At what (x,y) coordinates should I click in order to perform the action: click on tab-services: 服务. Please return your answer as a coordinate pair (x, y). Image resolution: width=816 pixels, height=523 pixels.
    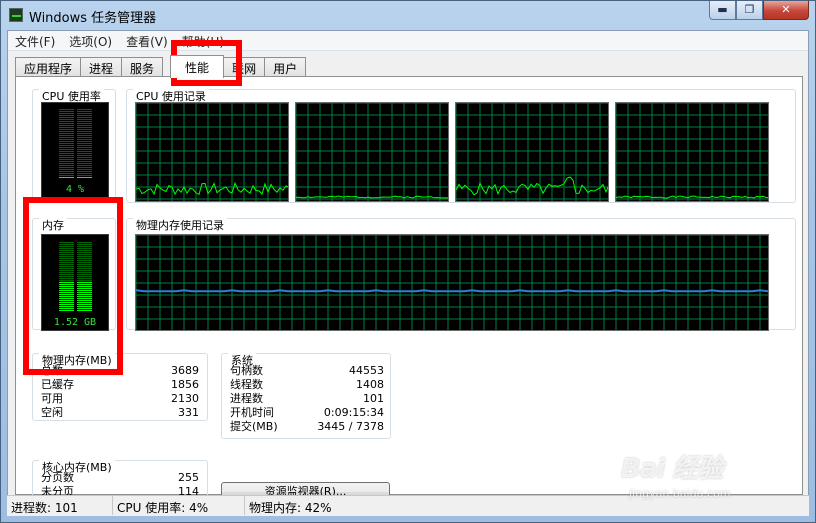
    Looking at the image, I should click on (142, 67).